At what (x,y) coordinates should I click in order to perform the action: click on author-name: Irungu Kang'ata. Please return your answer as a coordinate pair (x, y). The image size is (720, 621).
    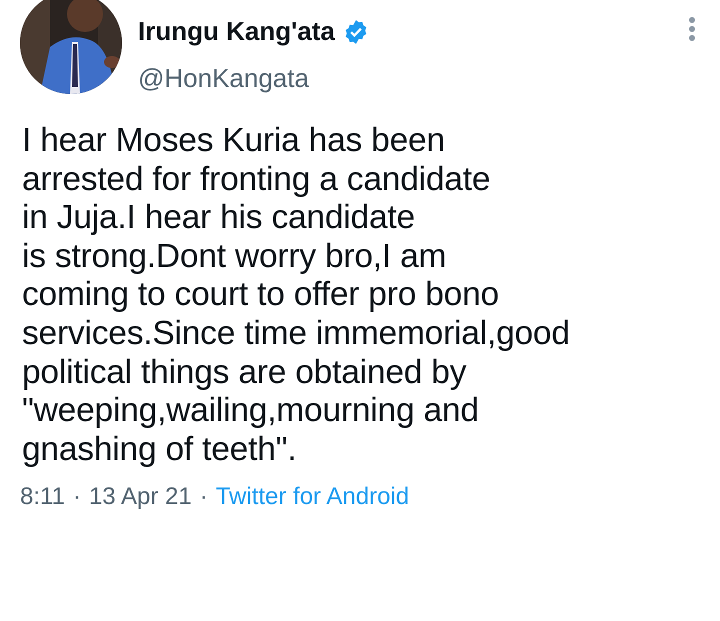
    Looking at the image, I should click on (236, 31).